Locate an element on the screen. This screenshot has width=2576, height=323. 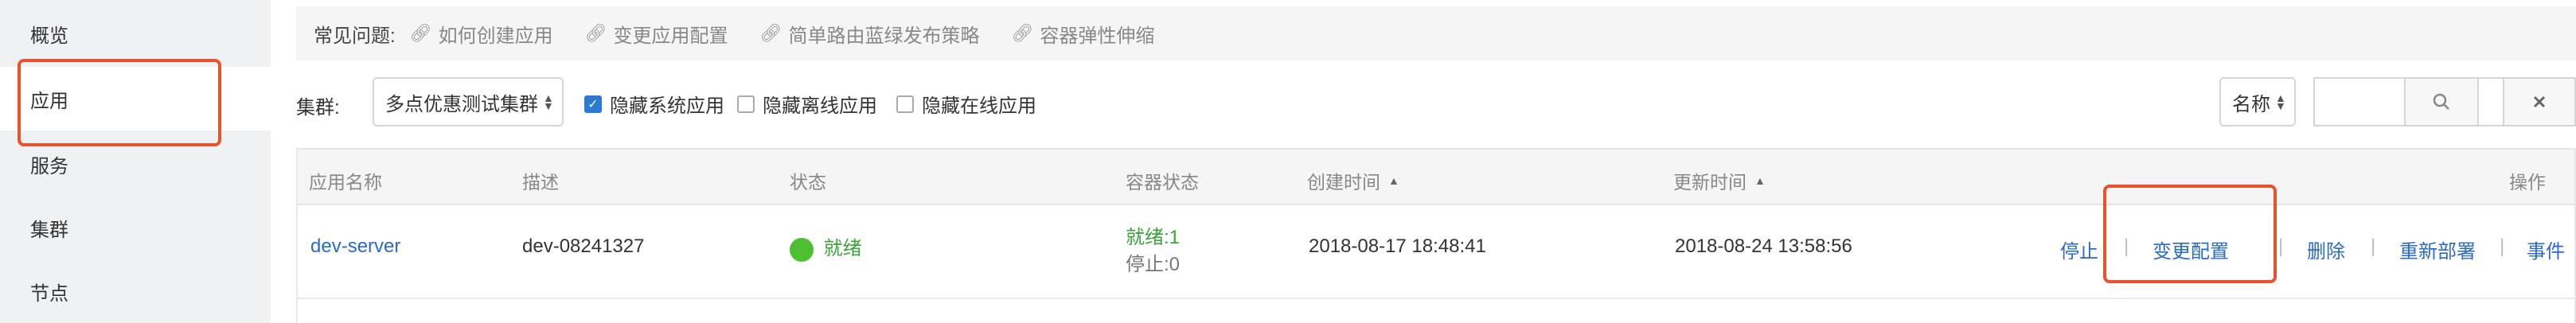
sidebar-item-label: 概览 is located at coordinates (49, 36).